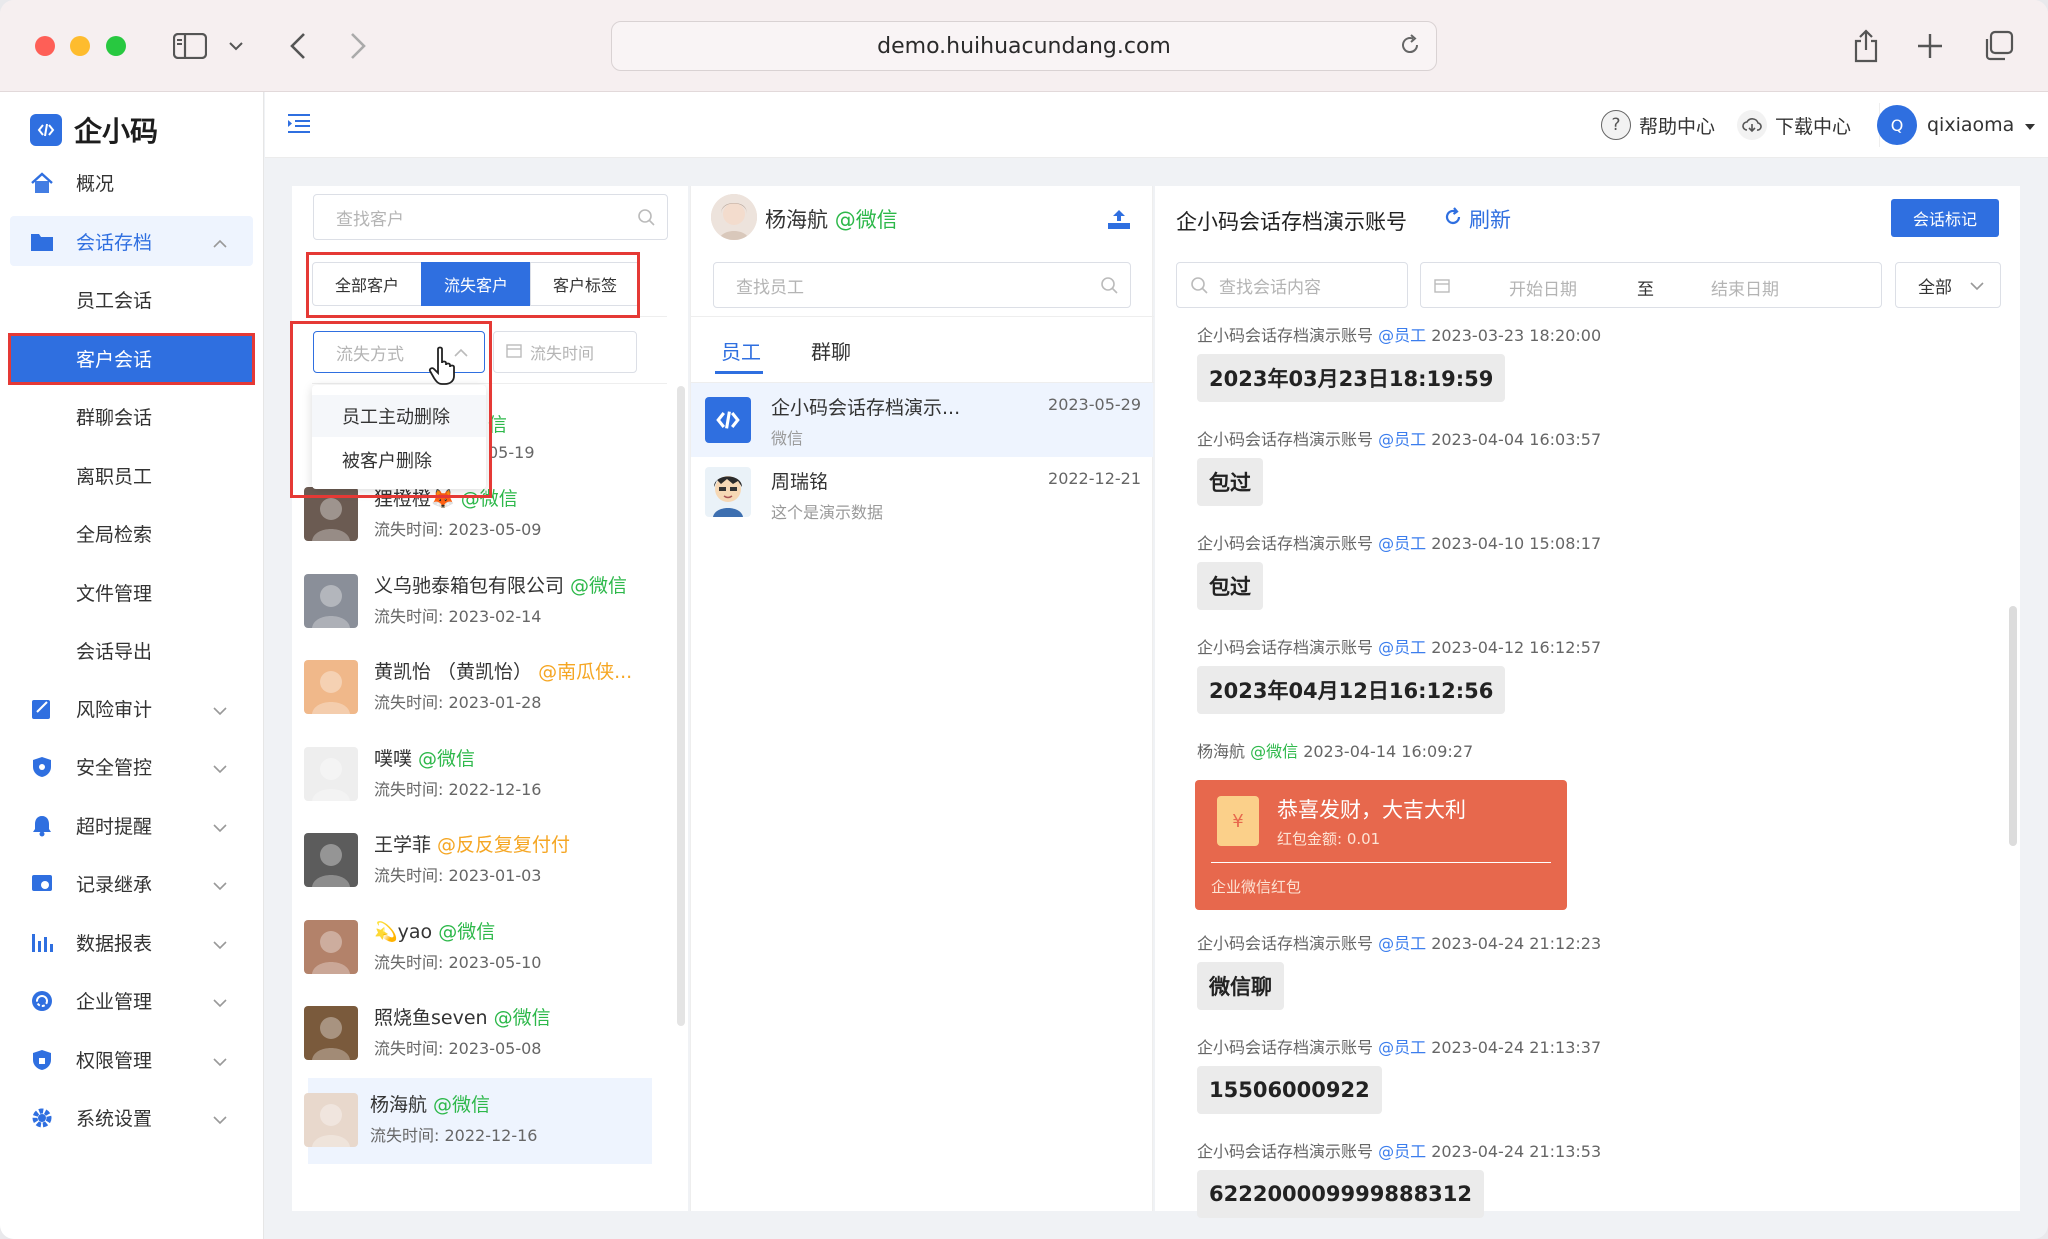  I want to click on help-center-link: ? 帮助中心, so click(1658, 125).